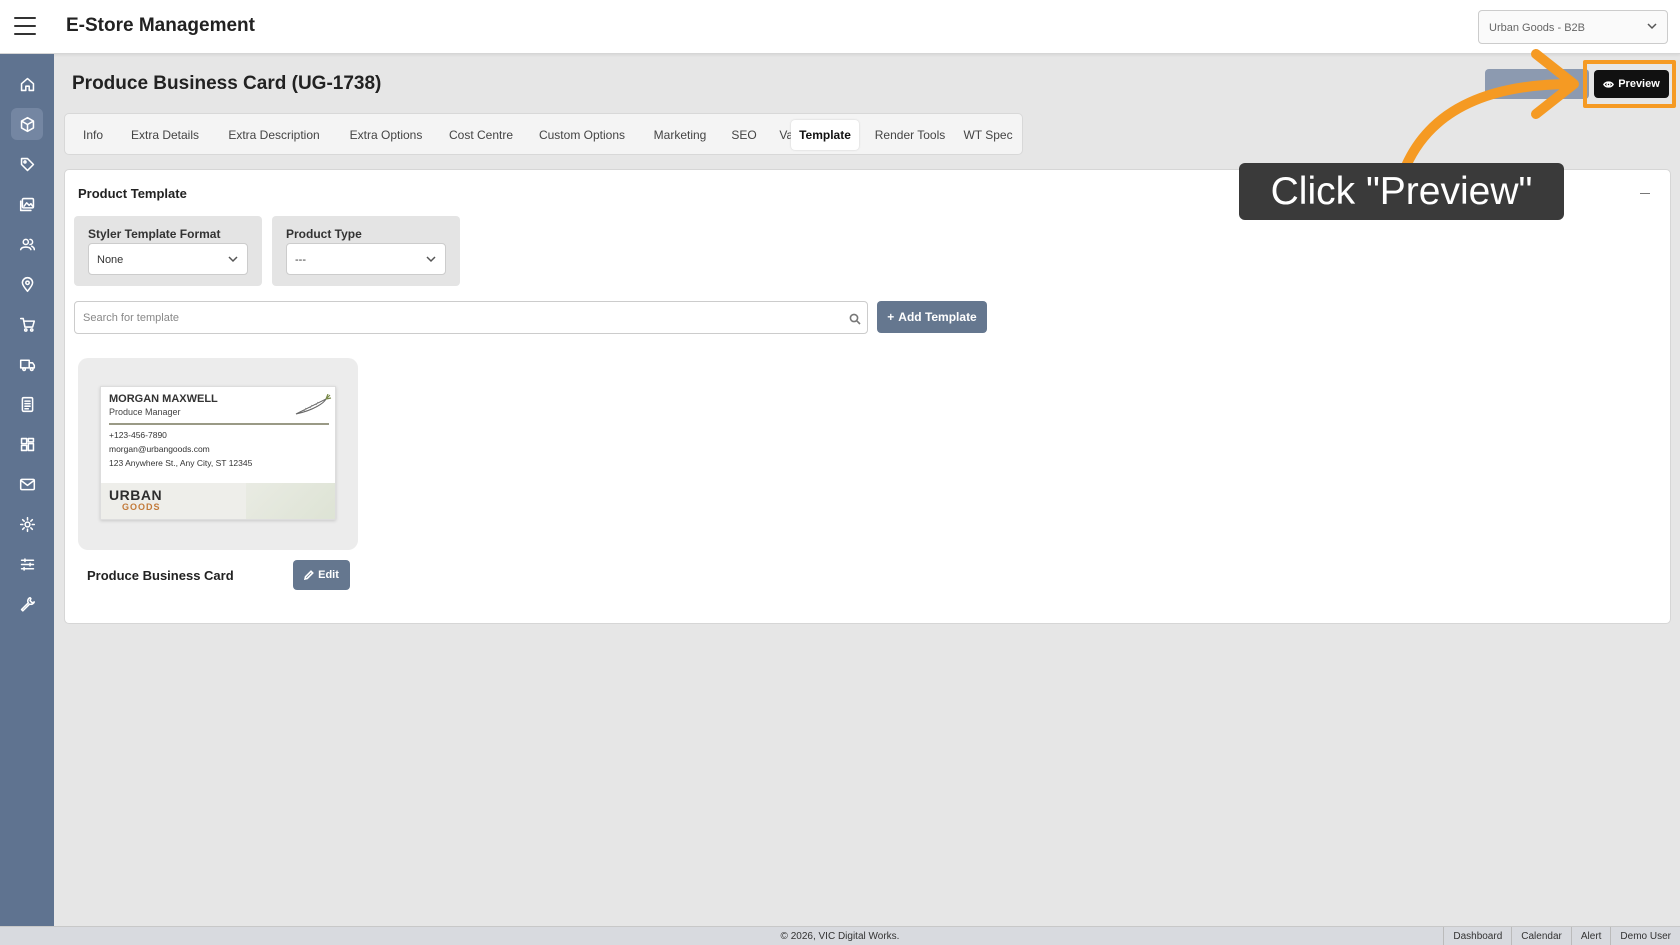  Describe the element at coordinates (386, 135) in the screenshot. I see `tab-extra-options: Extra Options` at that location.